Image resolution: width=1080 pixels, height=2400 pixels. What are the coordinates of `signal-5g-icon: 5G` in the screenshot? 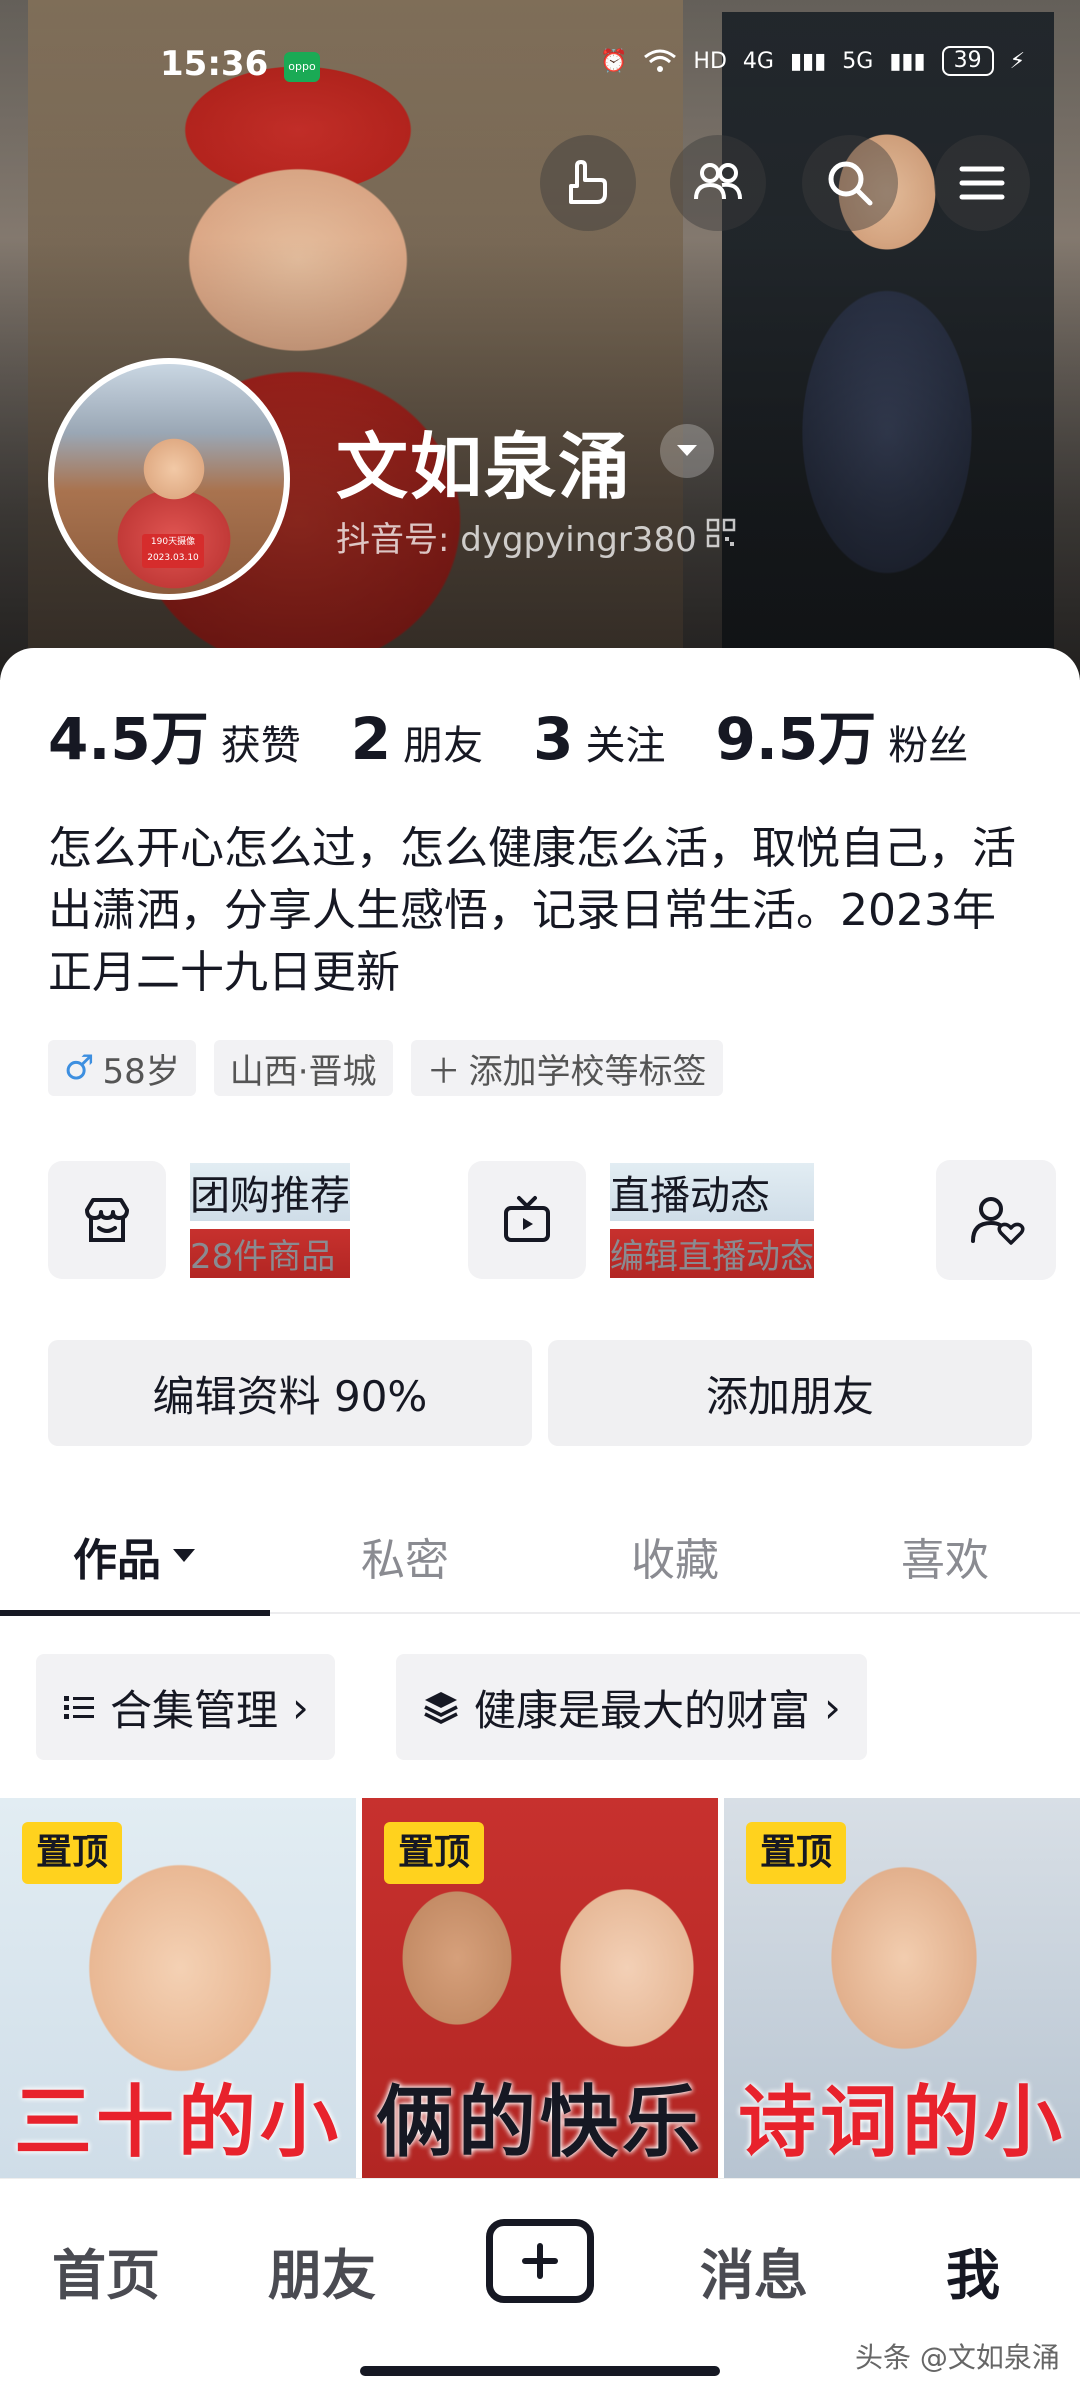 It's located at (858, 61).